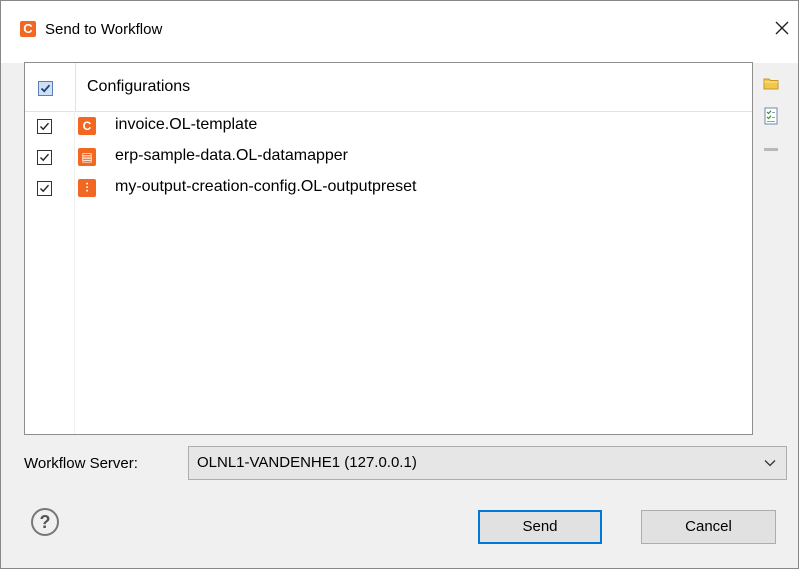 This screenshot has height=569, width=799. I want to click on connect-app-icon: C, so click(28, 29).